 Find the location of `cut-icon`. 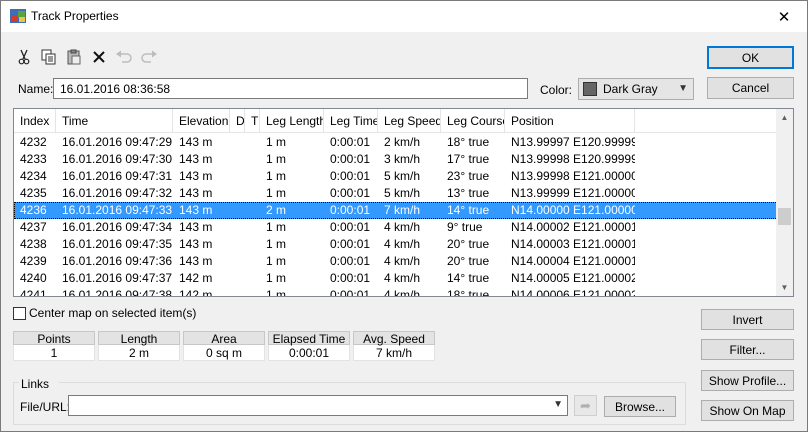

cut-icon is located at coordinates (24, 57).